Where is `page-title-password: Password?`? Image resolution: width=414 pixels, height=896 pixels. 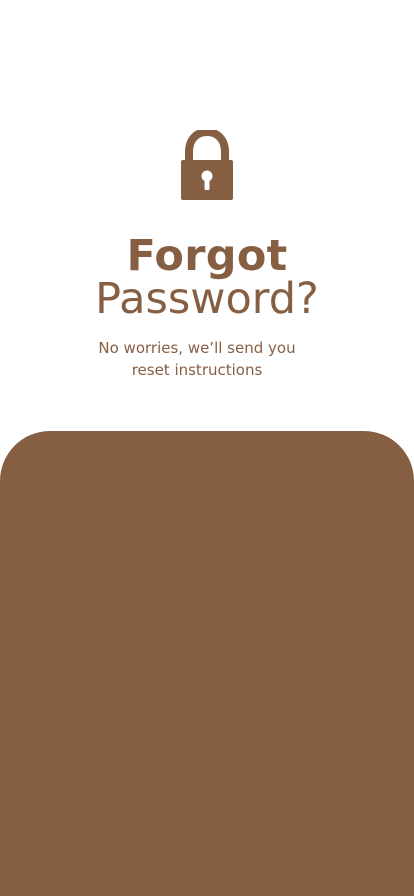
page-title-password: Password? is located at coordinates (207, 299).